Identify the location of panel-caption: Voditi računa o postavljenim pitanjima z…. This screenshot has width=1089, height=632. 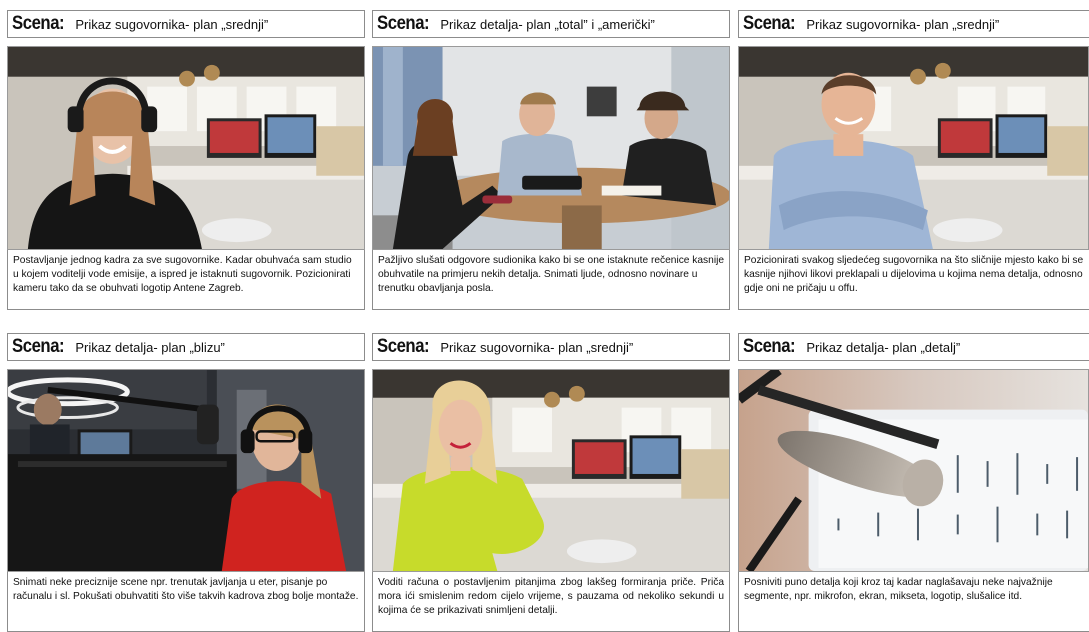
(551, 602).